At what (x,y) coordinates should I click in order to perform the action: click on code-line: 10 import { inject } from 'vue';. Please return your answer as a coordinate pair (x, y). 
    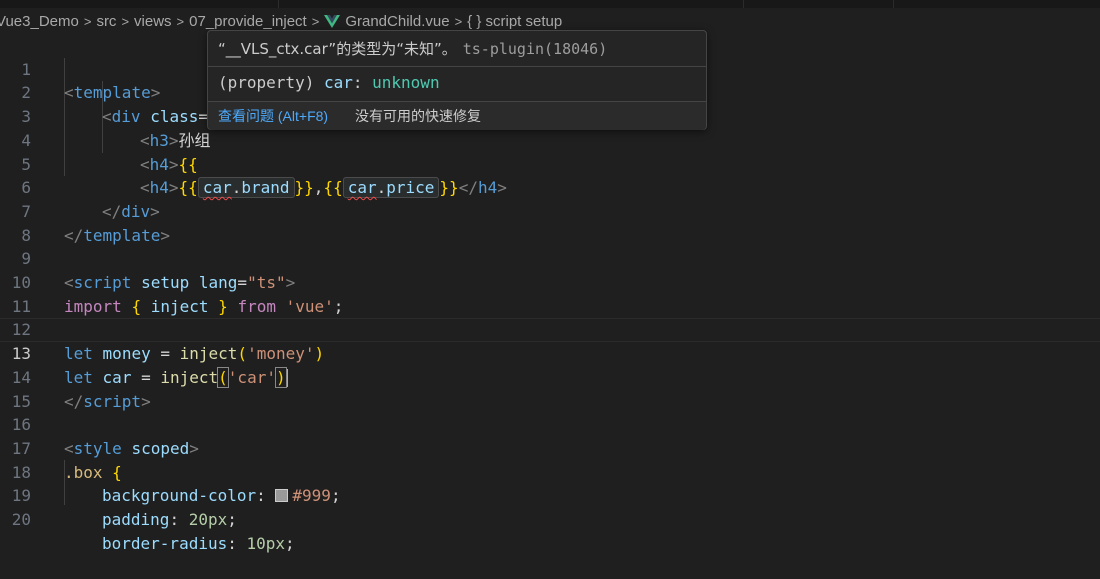
    Looking at the image, I should click on (550, 281).